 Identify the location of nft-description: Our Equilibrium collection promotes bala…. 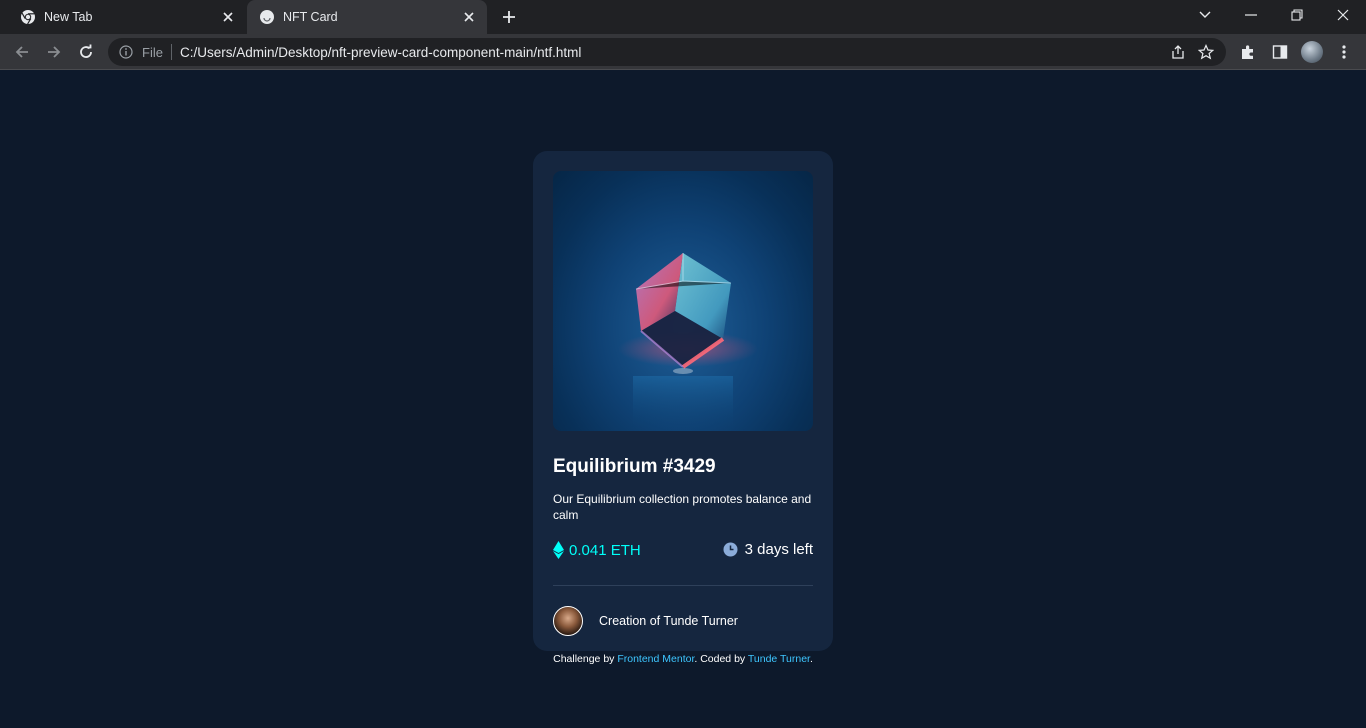
(682, 507).